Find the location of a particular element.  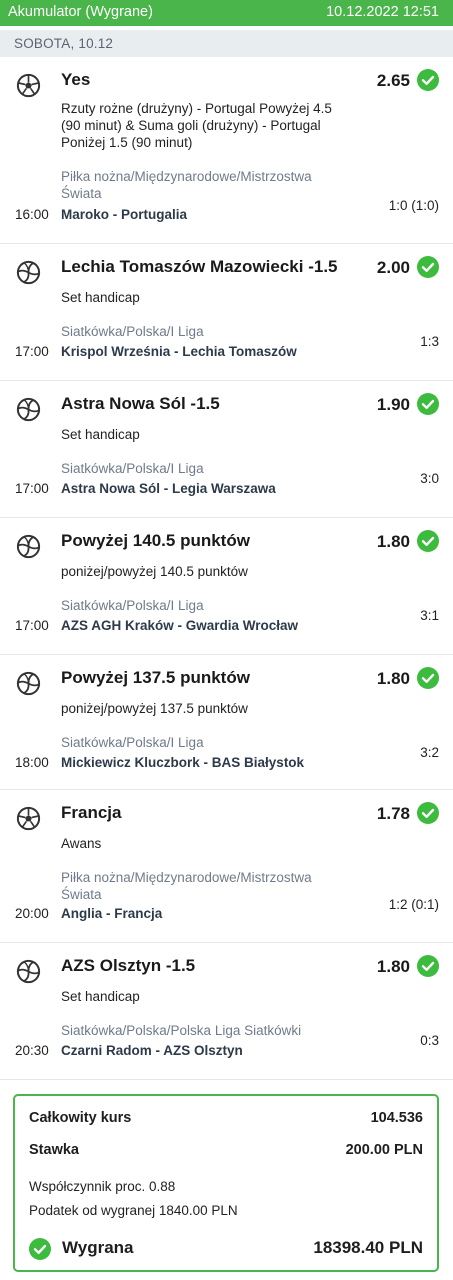

bet-odds: 2.65 is located at coordinates (393, 80).